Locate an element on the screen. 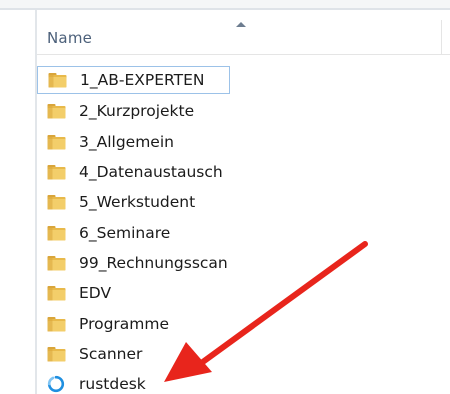  list-item-programme: Programme is located at coordinates (243, 323).